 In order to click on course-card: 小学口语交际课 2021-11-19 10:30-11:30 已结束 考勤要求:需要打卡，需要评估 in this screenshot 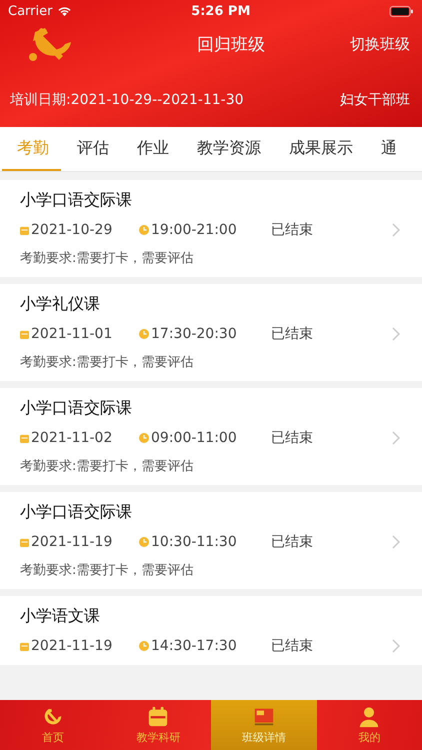, I will do `click(211, 540)`.